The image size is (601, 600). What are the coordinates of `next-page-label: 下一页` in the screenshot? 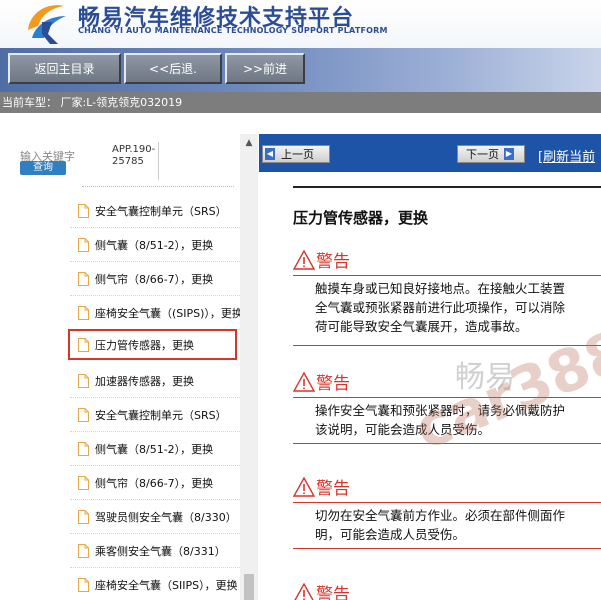 It's located at (482, 154).